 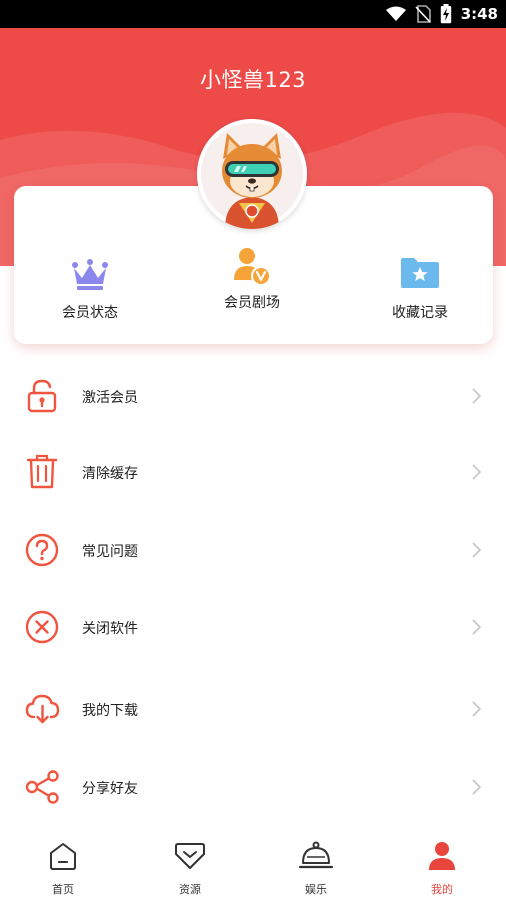 What do you see at coordinates (110, 628) in the screenshot?
I see `menu-item-label: 关闭软件` at bounding box center [110, 628].